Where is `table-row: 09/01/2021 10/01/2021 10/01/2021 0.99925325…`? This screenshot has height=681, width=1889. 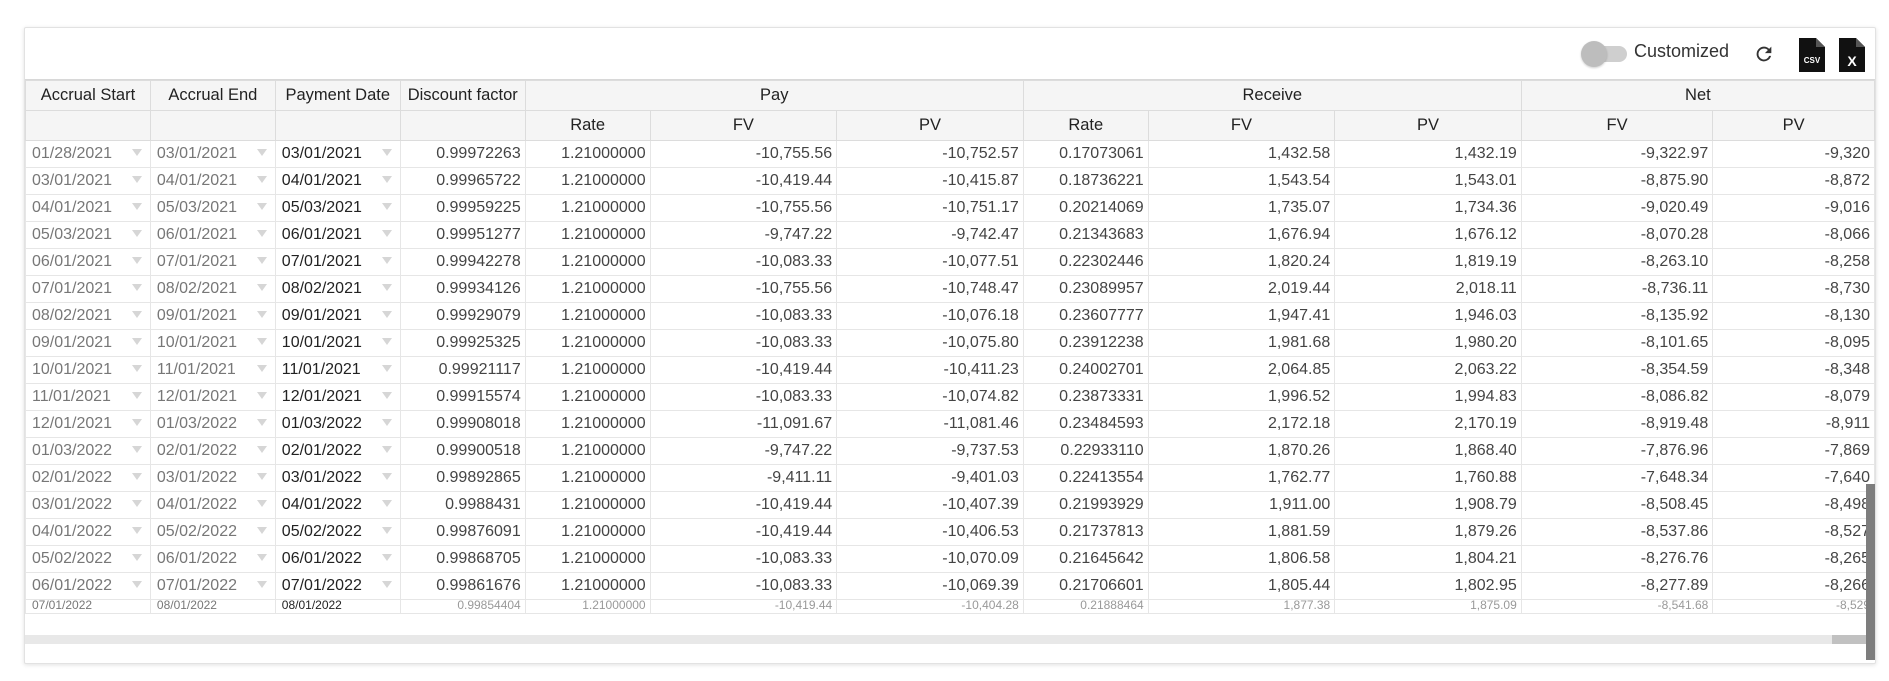 table-row: 09/01/2021 10/01/2021 10/01/2021 0.99925325… is located at coordinates (950, 343).